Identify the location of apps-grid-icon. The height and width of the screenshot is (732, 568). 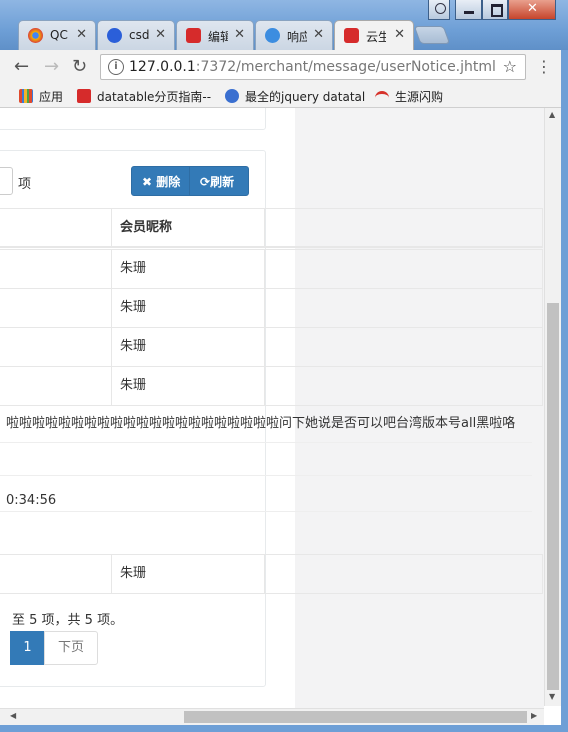
(26, 96).